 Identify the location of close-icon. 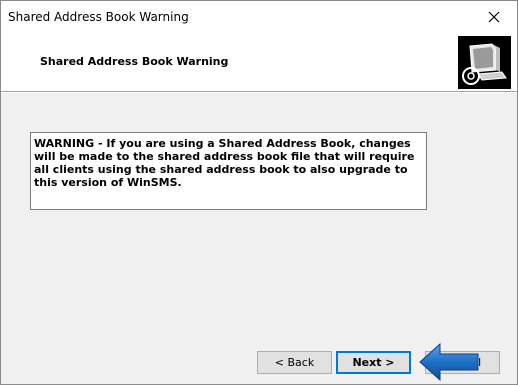
(494, 17).